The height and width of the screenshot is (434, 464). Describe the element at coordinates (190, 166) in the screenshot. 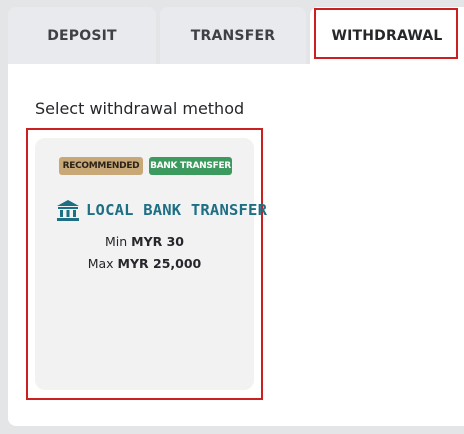

I see `bank-transfer-badge: BANK TRANSFER` at that location.